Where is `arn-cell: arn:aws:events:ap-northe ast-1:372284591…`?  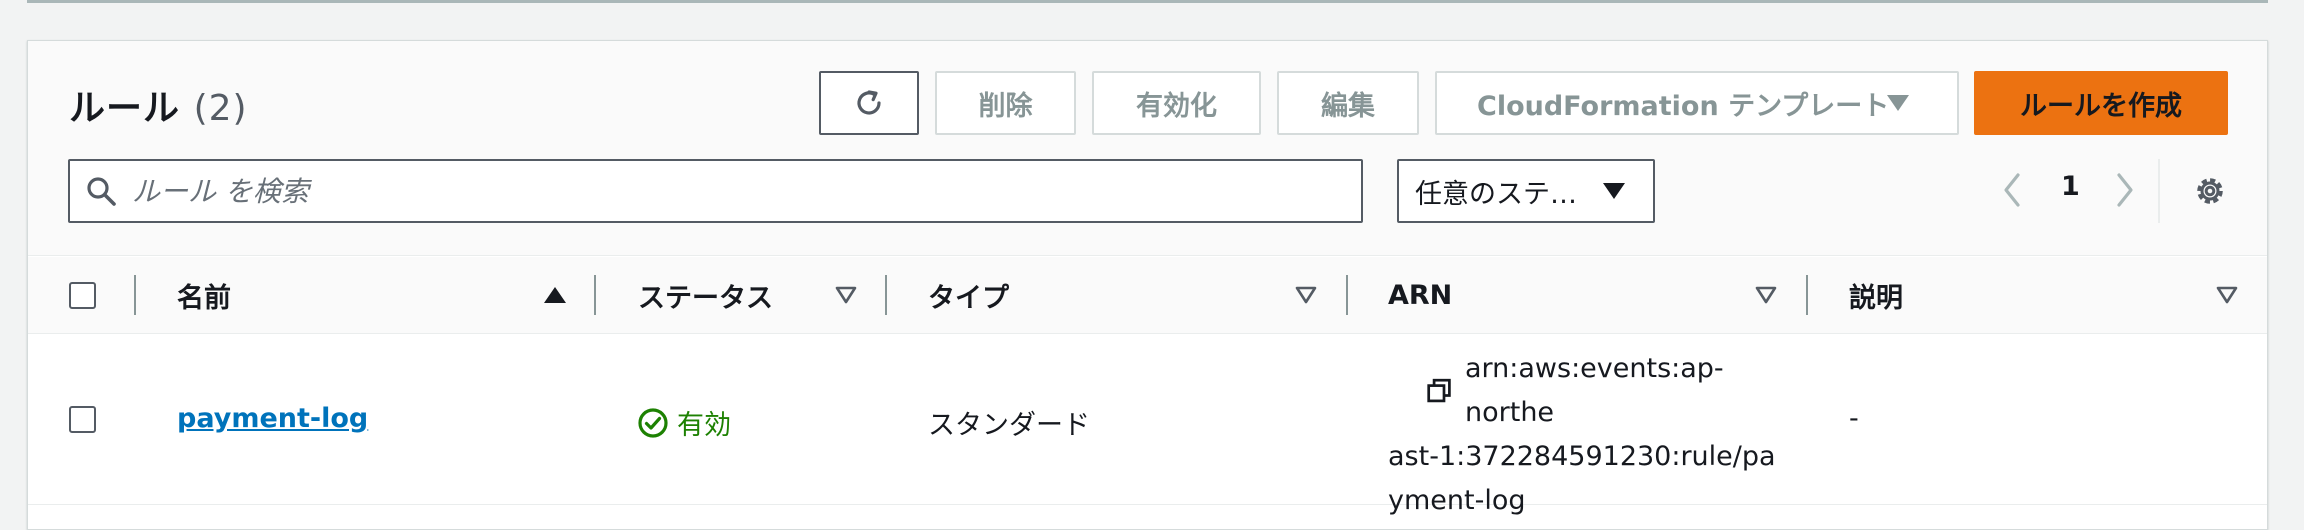 arn-cell: arn:aws:events:ap-northe ast-1:372284591… is located at coordinates (1583, 435).